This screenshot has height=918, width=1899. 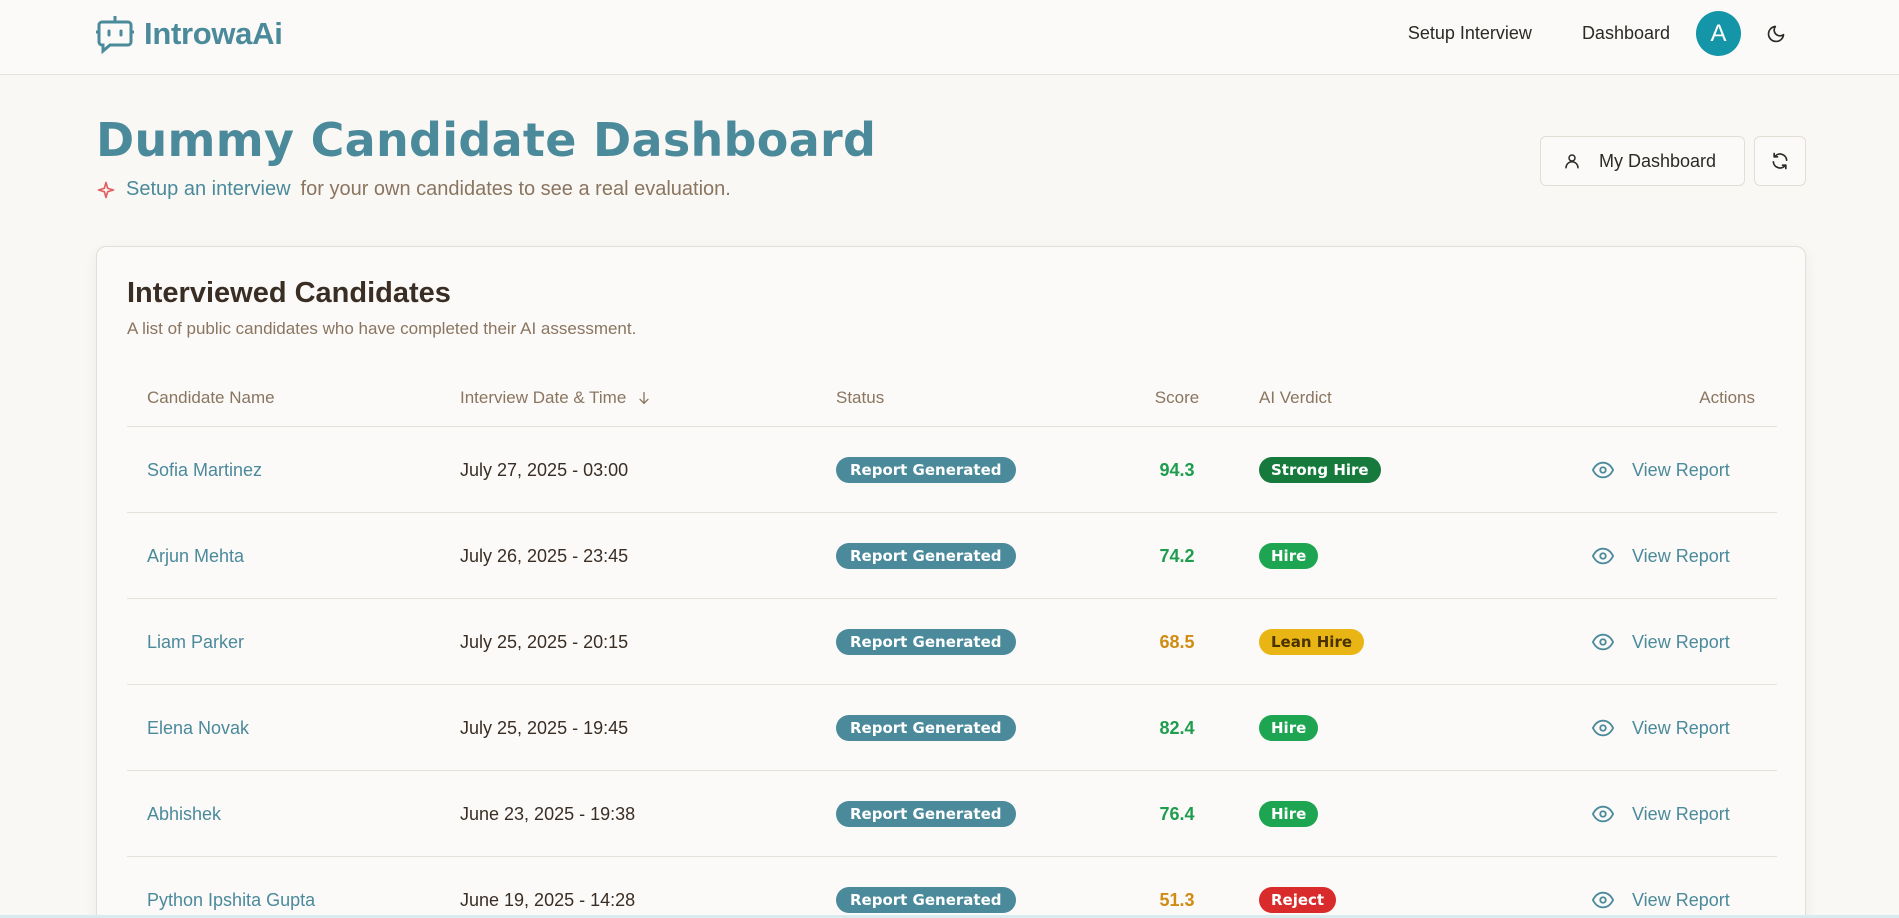 I want to click on bot-chat-icon, so click(x=115, y=35).